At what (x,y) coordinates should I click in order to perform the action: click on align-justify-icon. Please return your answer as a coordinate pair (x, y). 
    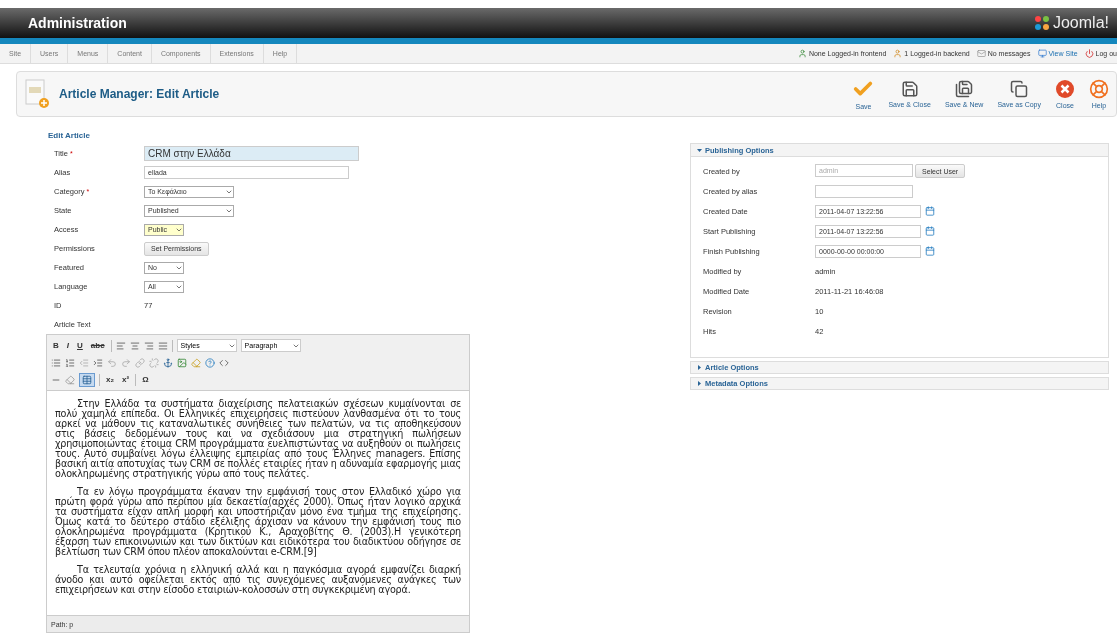
    Looking at the image, I should click on (162, 345).